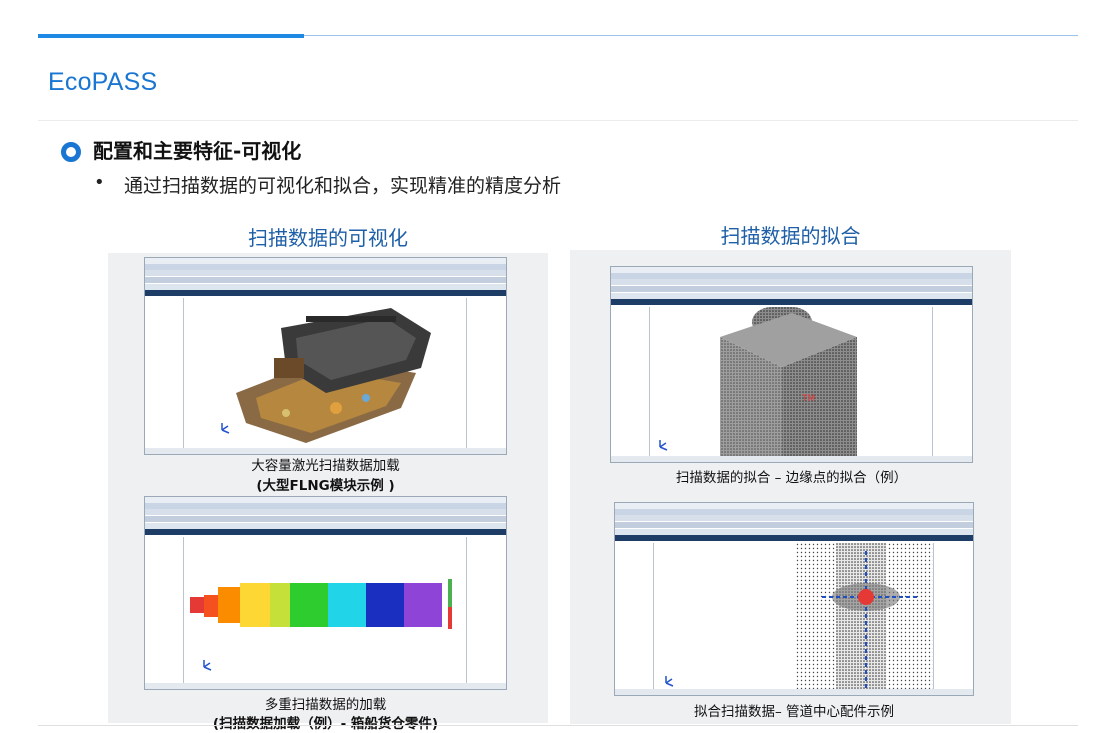 The width and height of the screenshot is (1114, 733). I want to click on viewport-3d: TM, so click(791, 382).